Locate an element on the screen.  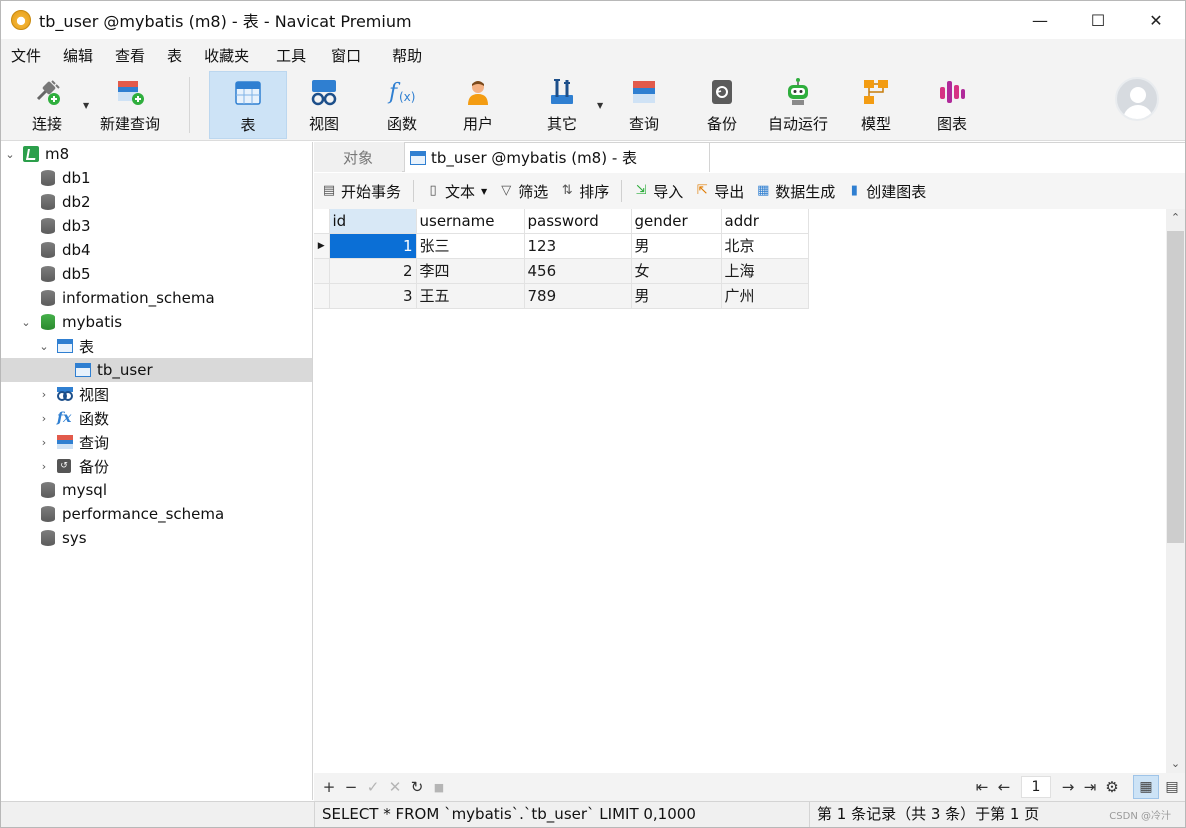
tree-db-performance-schema: performance_schema is located at coordinates (156, 514).